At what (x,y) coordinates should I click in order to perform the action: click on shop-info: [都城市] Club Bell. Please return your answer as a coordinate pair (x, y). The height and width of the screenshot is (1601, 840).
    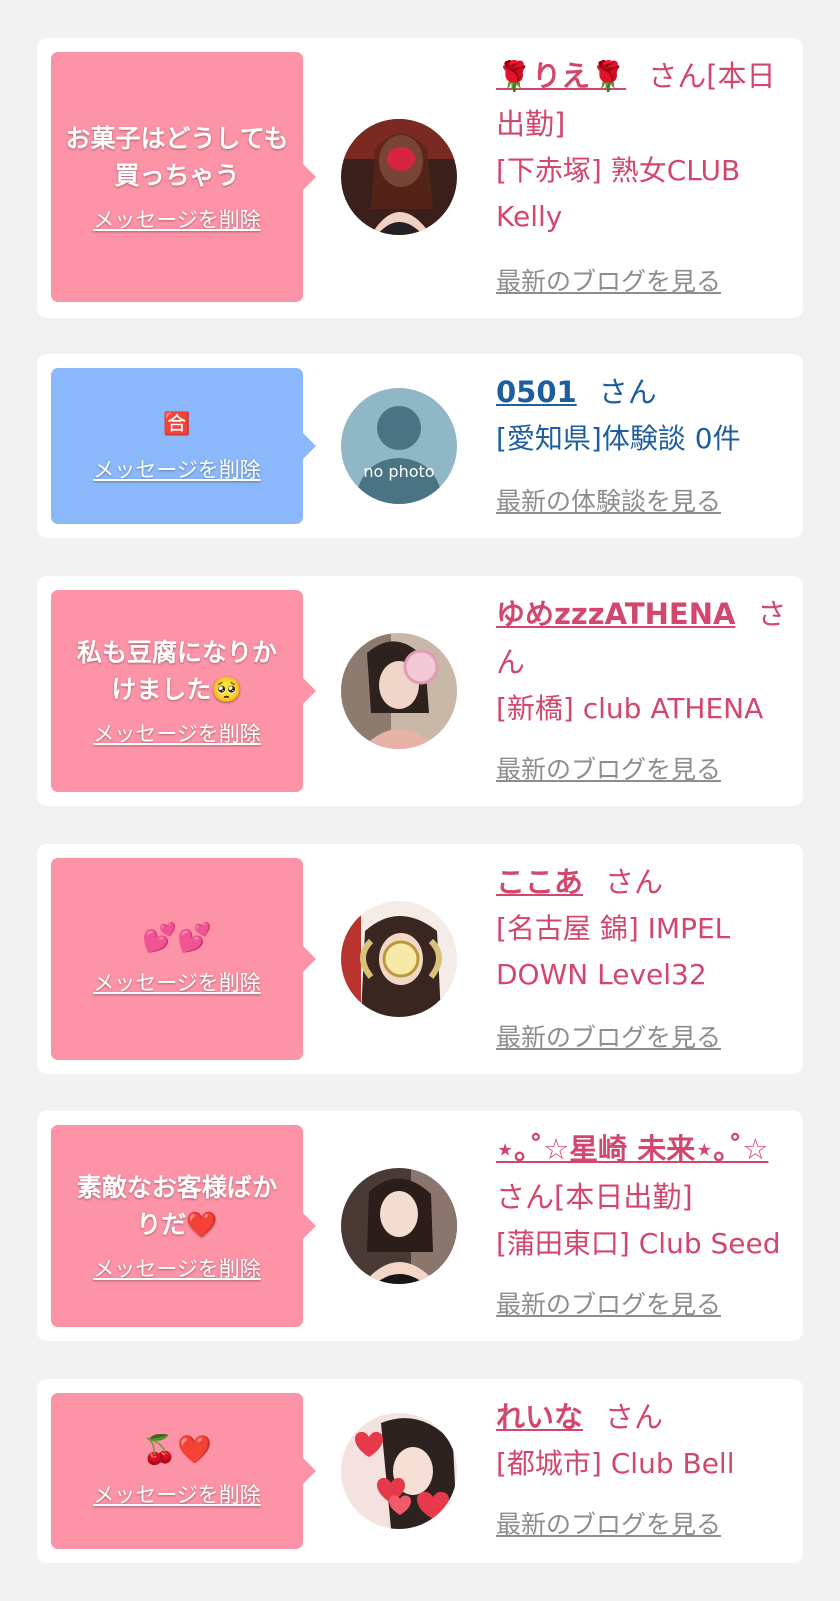
    Looking at the image, I should click on (615, 1463).